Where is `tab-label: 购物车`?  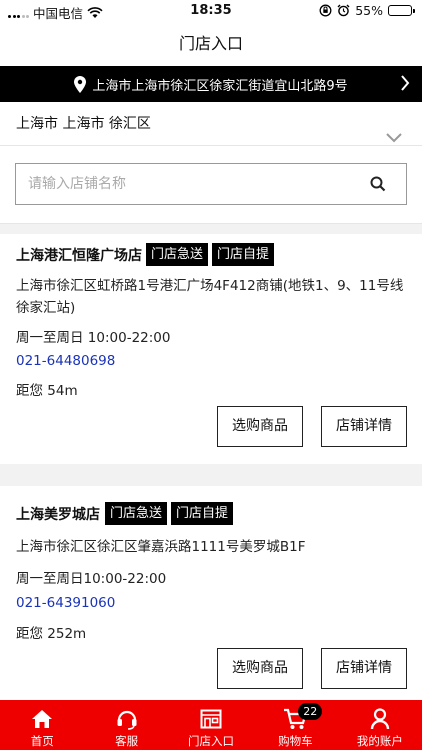 tab-label: 购物车 is located at coordinates (295, 741).